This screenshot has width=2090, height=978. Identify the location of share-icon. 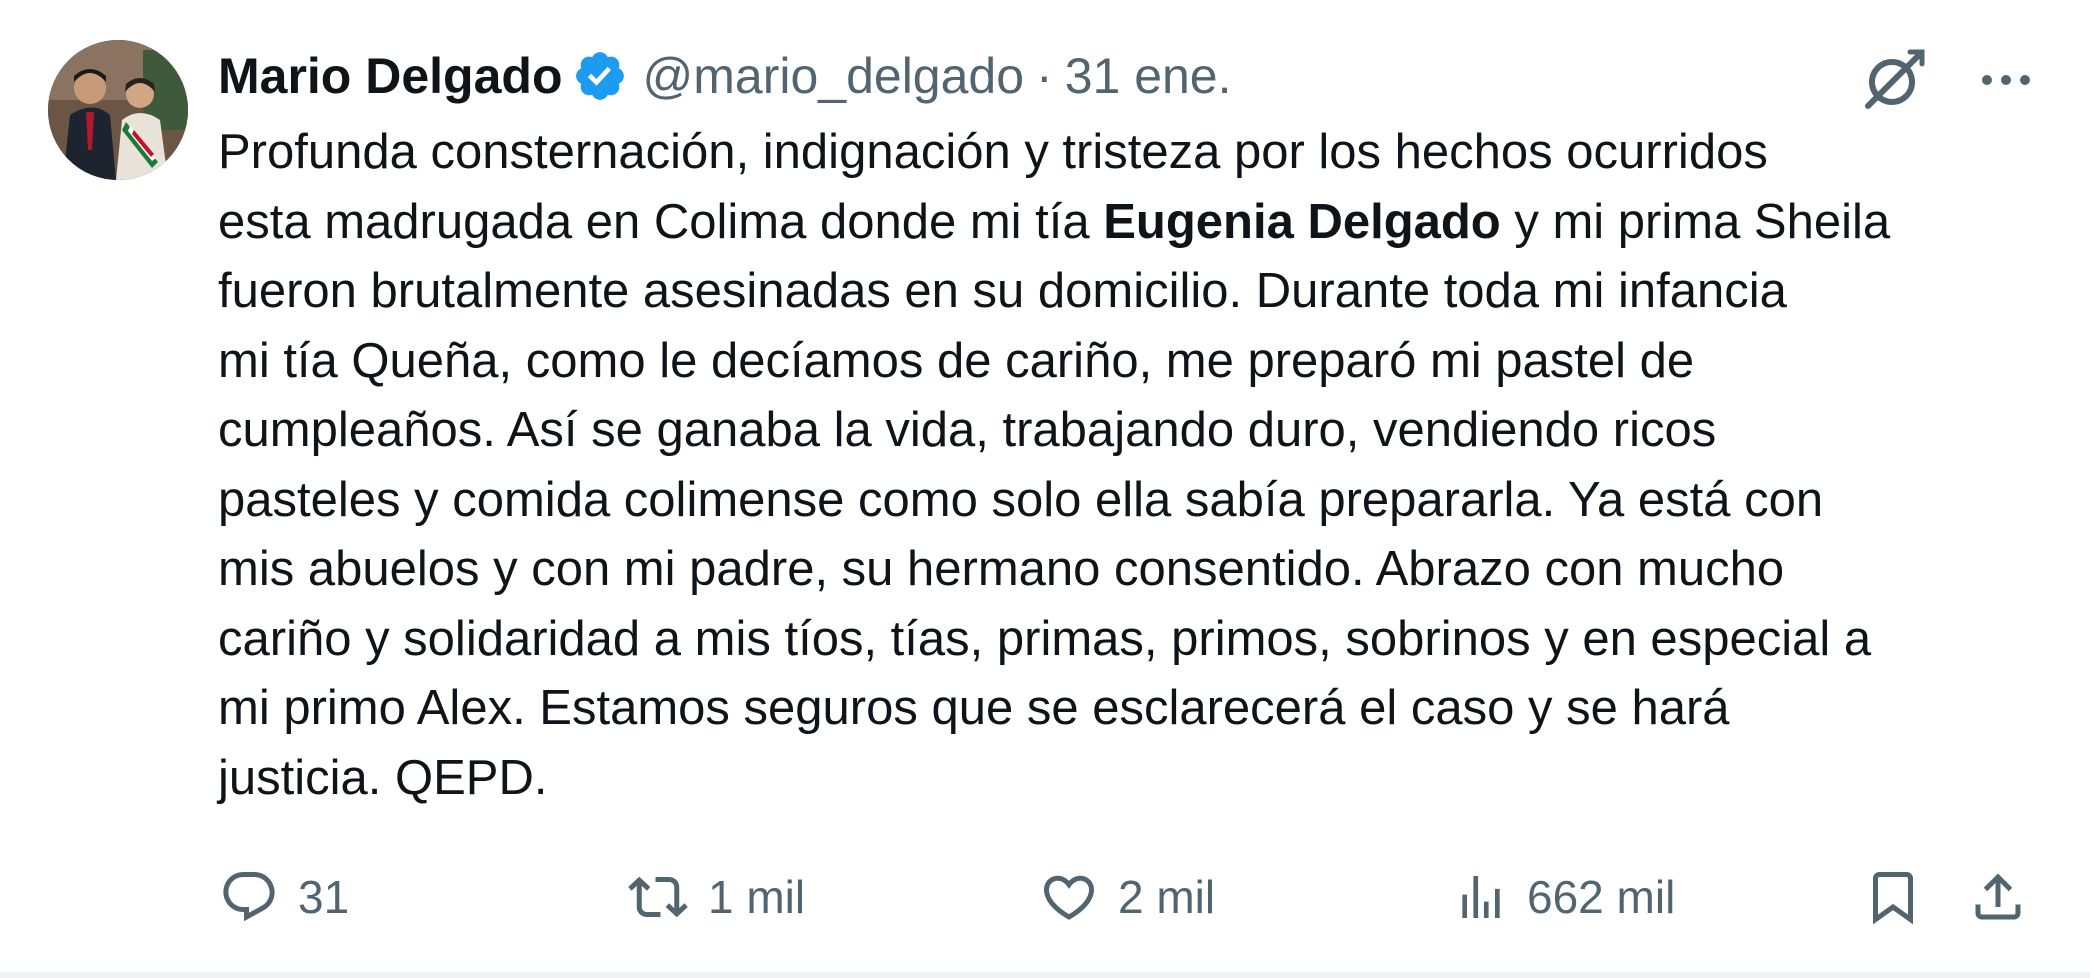
(1998, 896).